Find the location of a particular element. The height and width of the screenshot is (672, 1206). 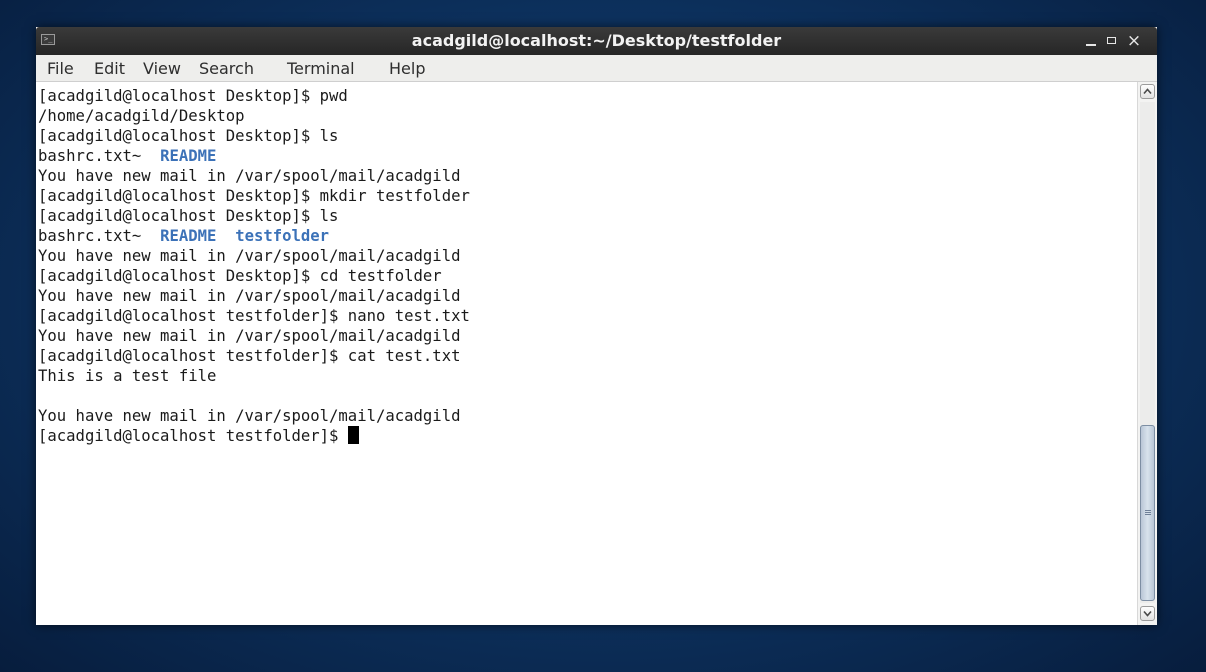

prompt-text: [acadgild@localhost Desktop]$ pwd is located at coordinates (193, 96).